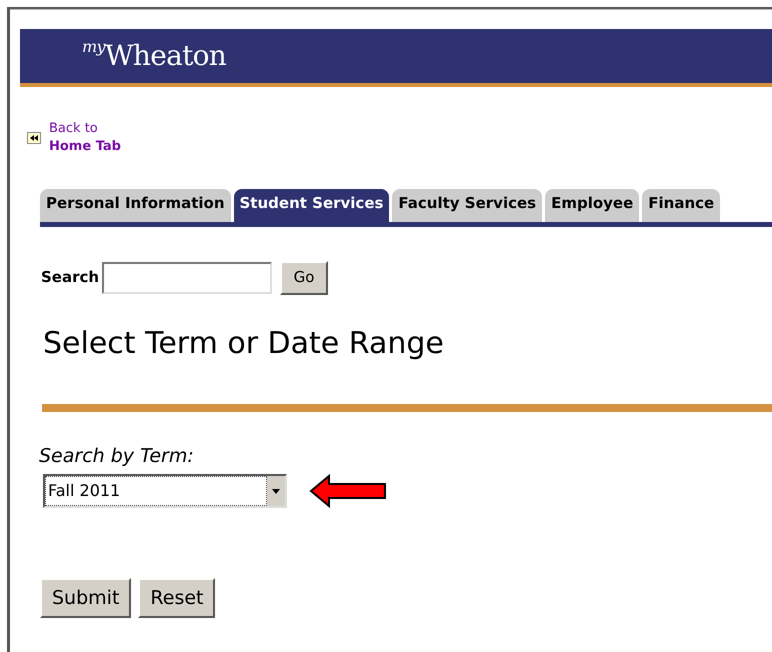  I want to click on nav-tab: Student Services, so click(312, 205).